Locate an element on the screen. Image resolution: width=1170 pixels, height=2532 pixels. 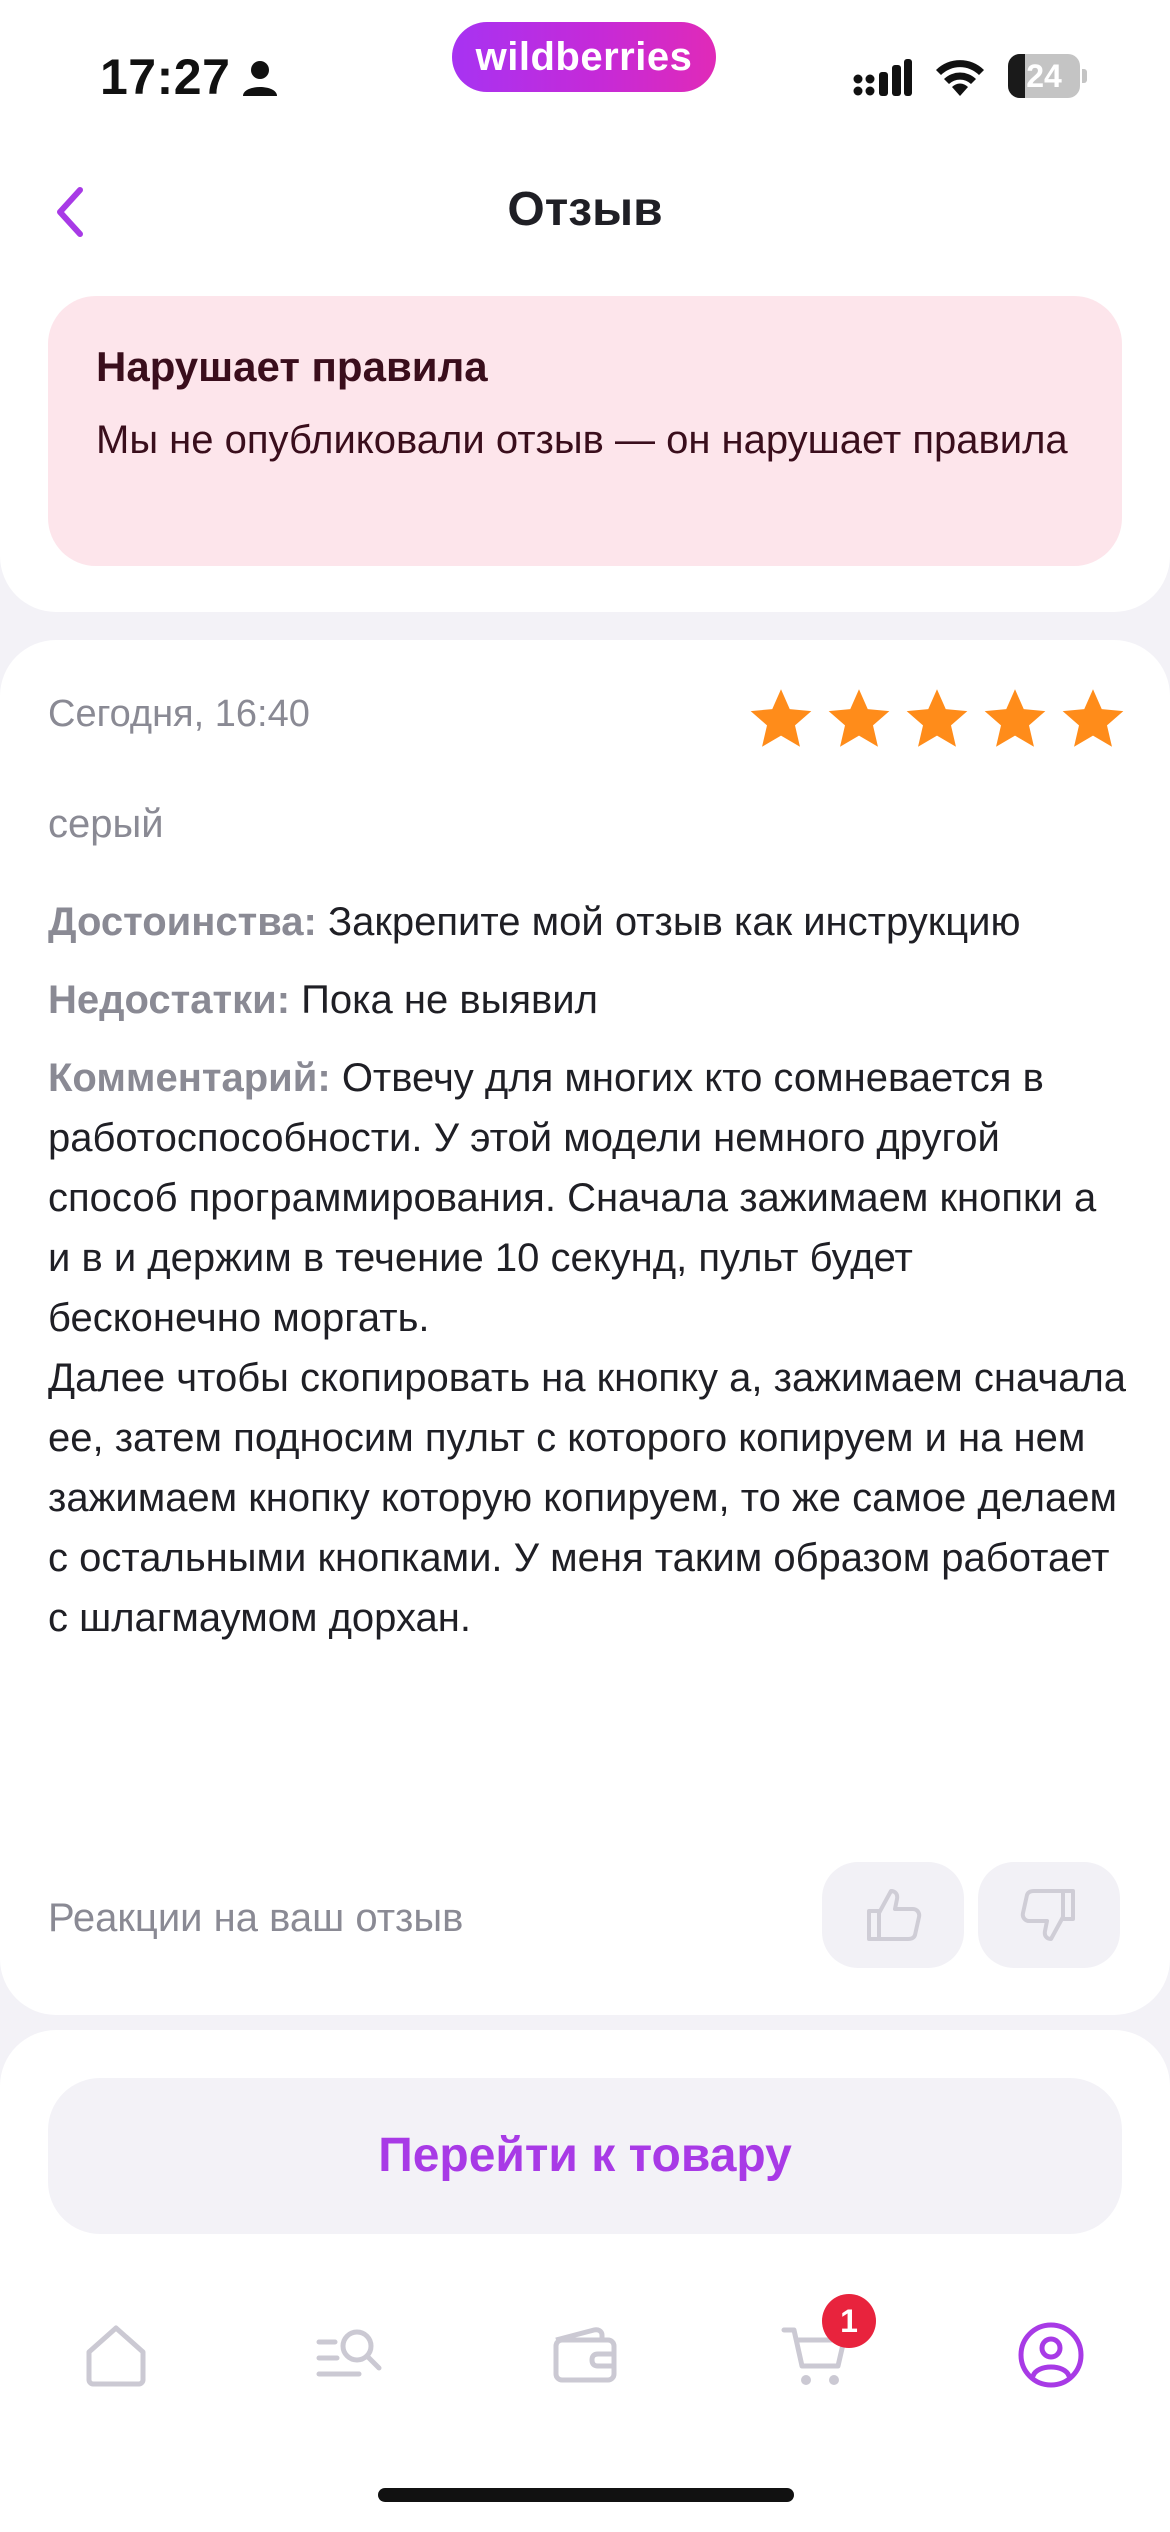
header: Отзыв is located at coordinates (585, 210).